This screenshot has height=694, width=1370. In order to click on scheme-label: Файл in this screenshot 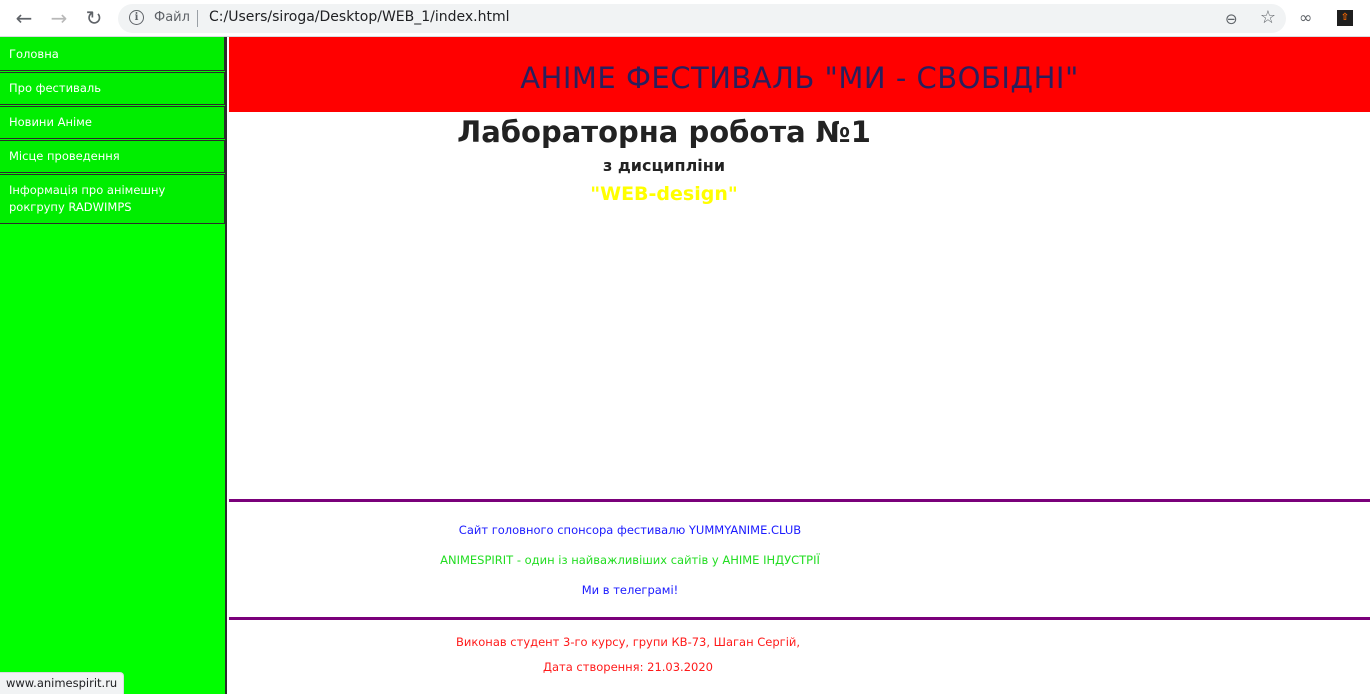, I will do `click(172, 17)`.